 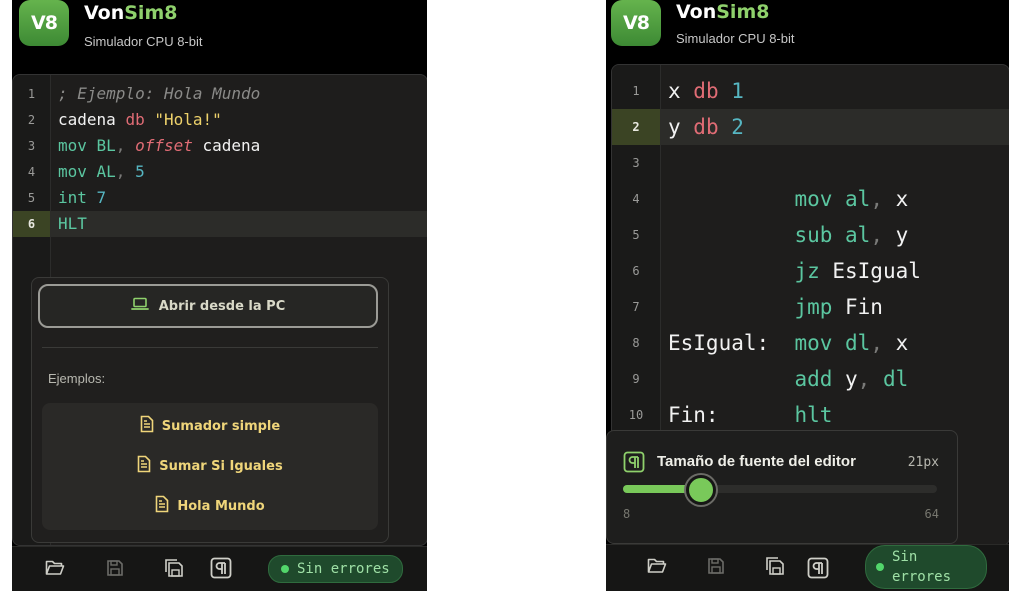 What do you see at coordinates (788, 235) in the screenshot?
I see `code-line: sub al, y` at bounding box center [788, 235].